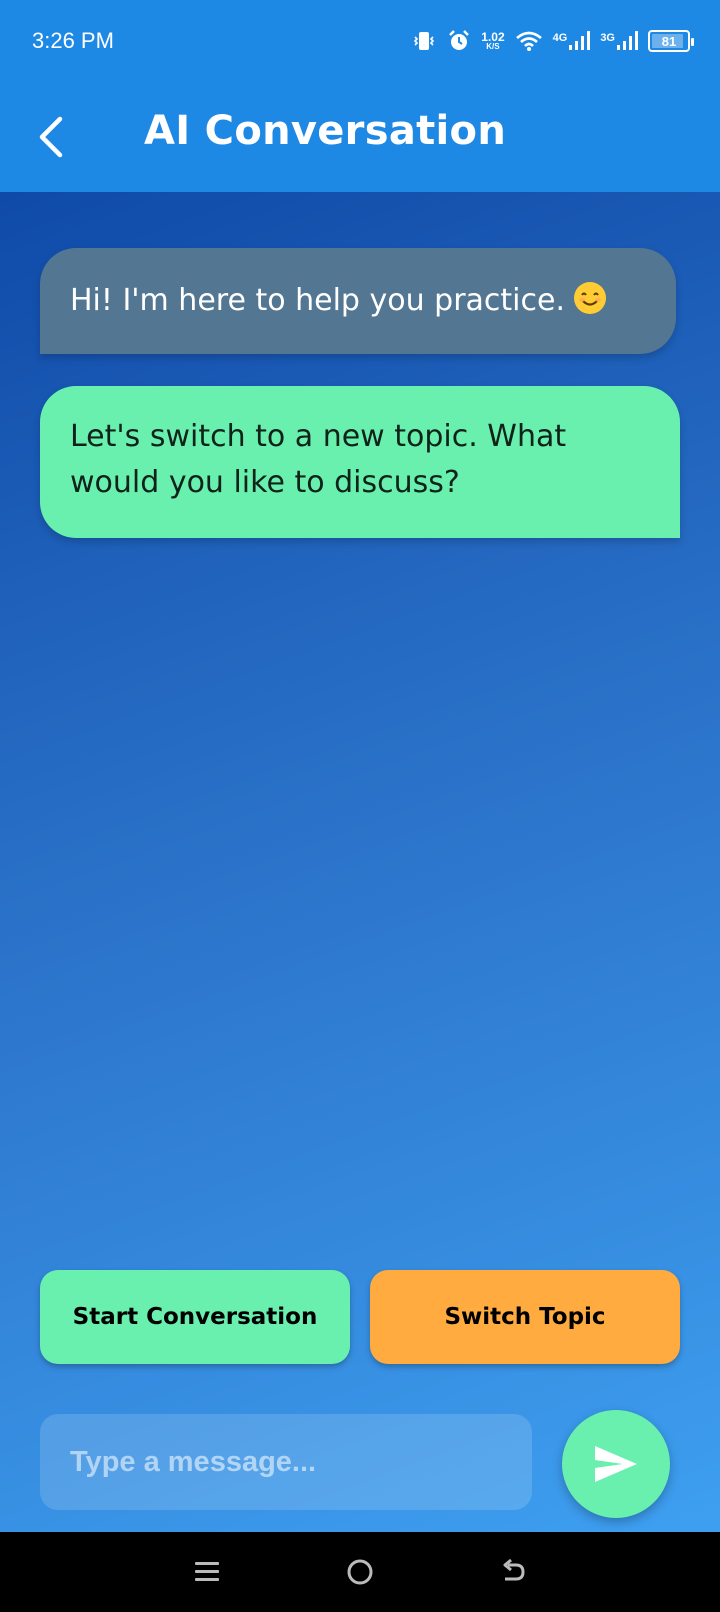 The width and height of the screenshot is (720, 1612). What do you see at coordinates (560, 38) in the screenshot?
I see `signal-4g-label: 4G` at bounding box center [560, 38].